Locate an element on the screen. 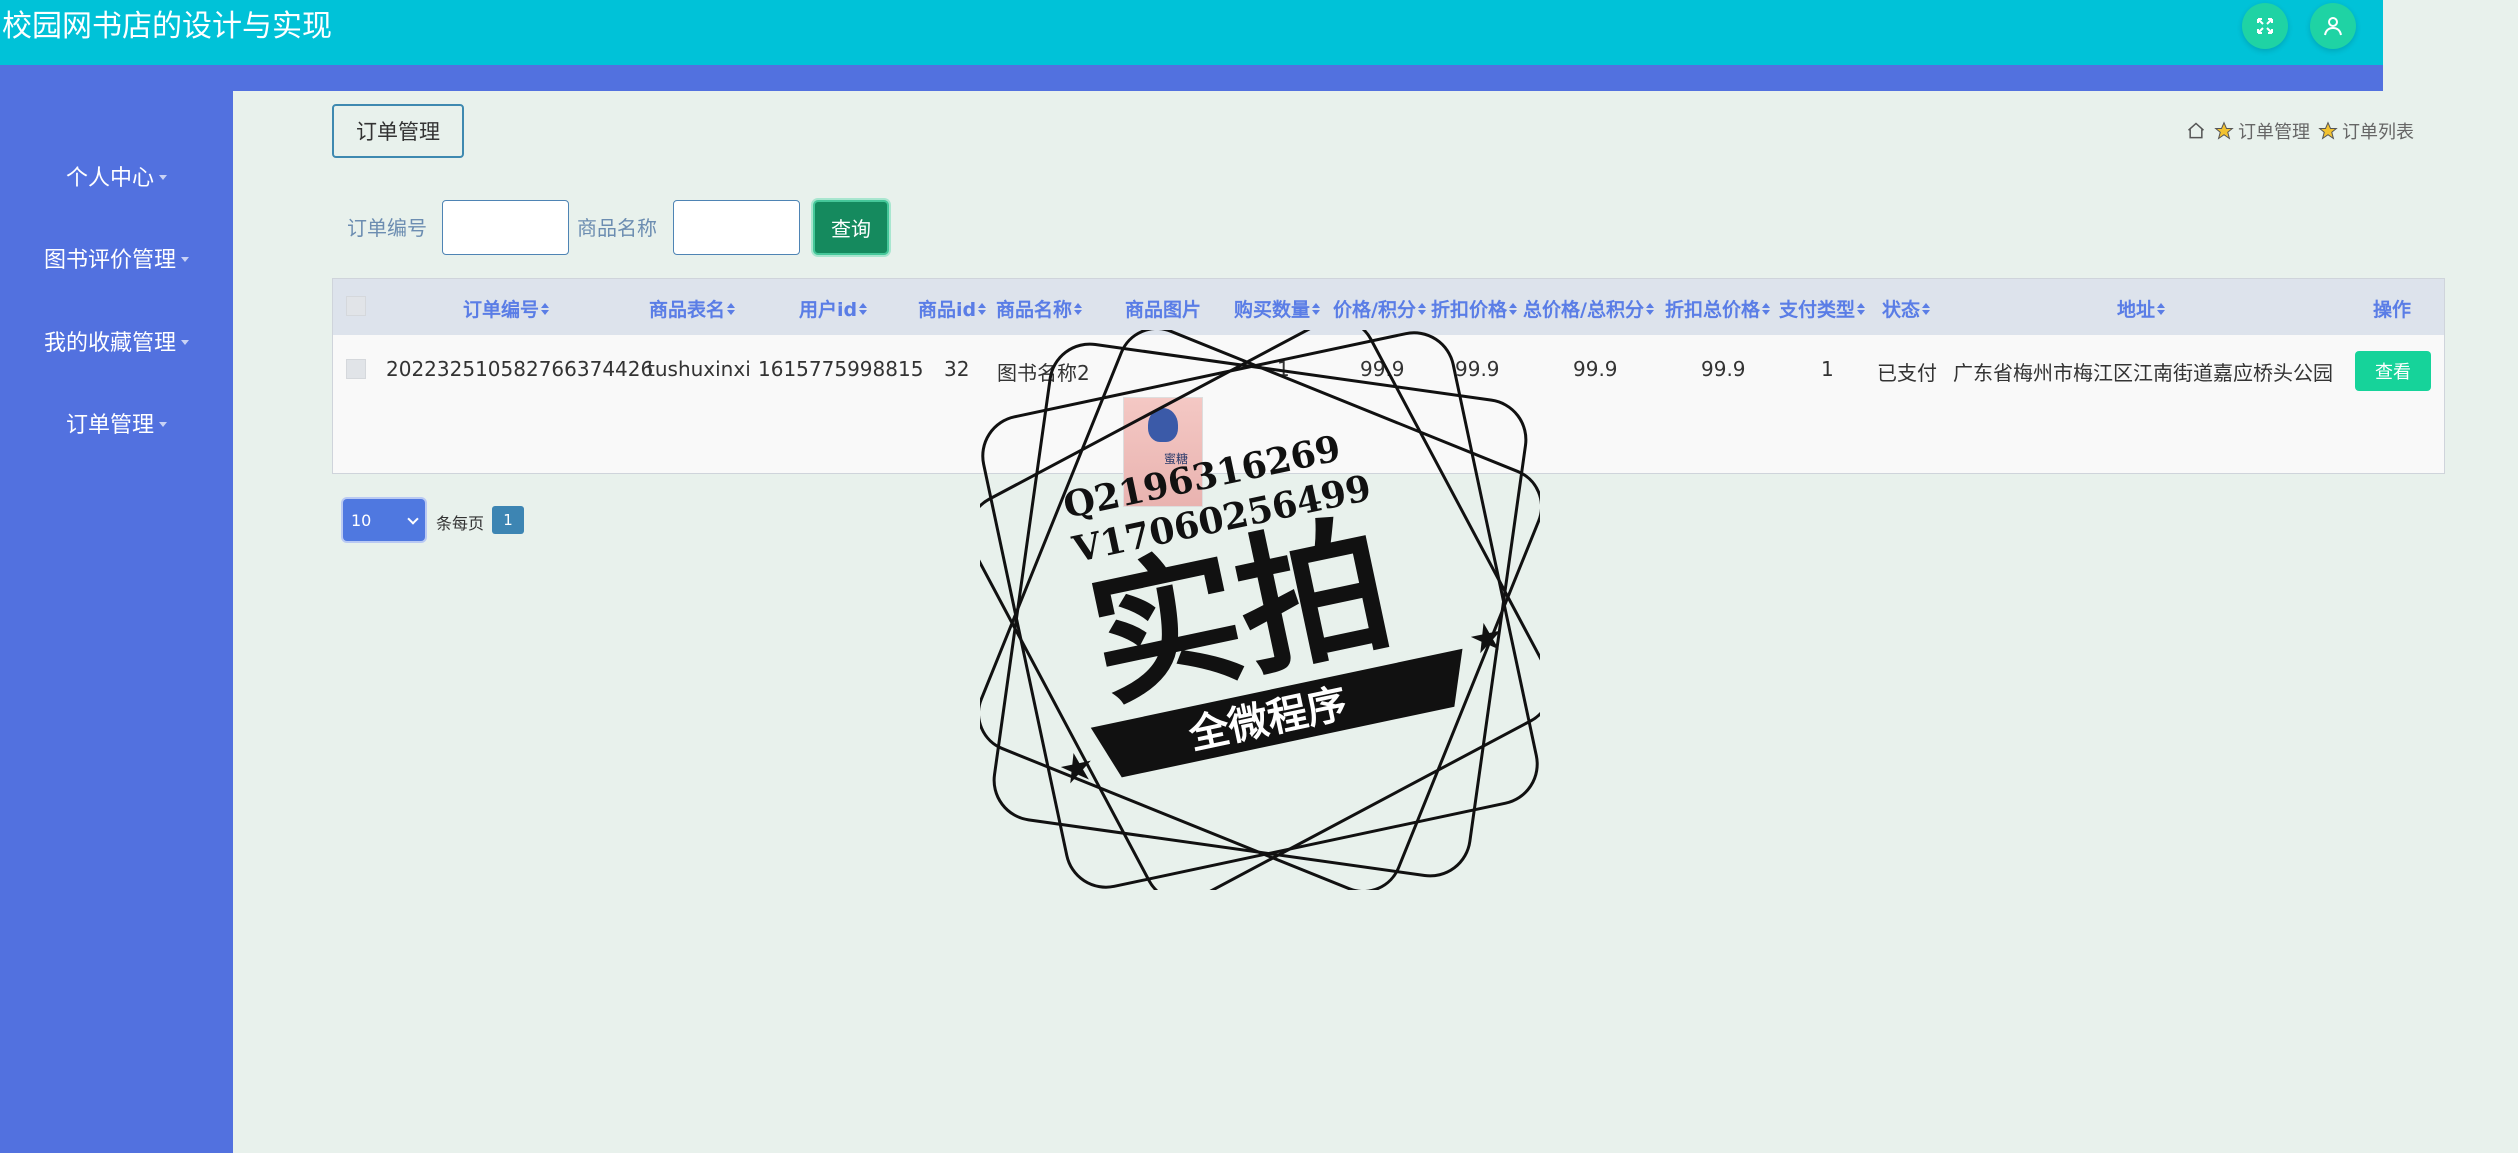 Image resolution: width=2518 pixels, height=1153 pixels. column-header: 订单编号 is located at coordinates (506, 308).